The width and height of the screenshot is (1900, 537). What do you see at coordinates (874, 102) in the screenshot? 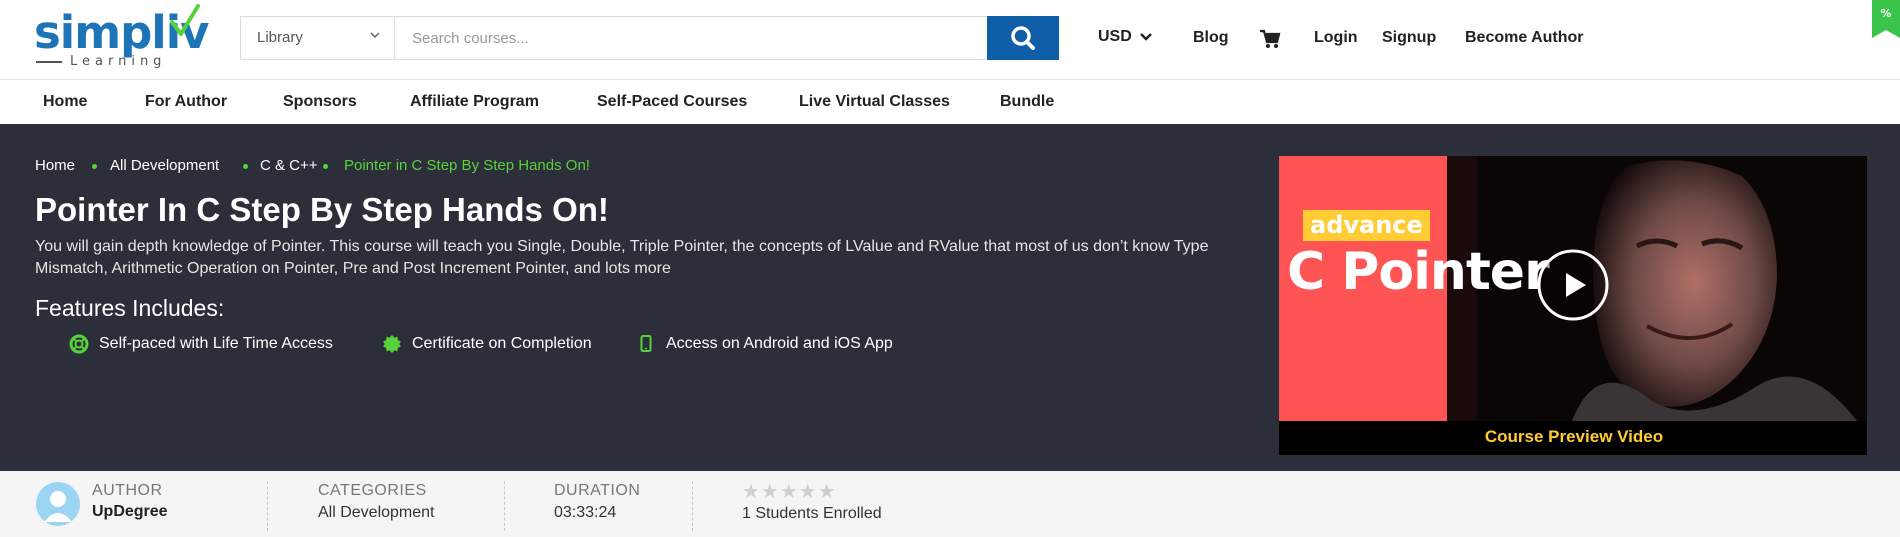
I see `nav-live-virtual-classes: Live Virtual Classes` at bounding box center [874, 102].